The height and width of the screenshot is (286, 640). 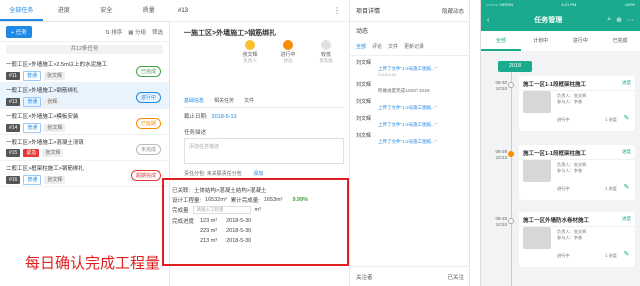 I want to click on history-row: 223 m³ 2018-5-30, so click(x=255, y=231).